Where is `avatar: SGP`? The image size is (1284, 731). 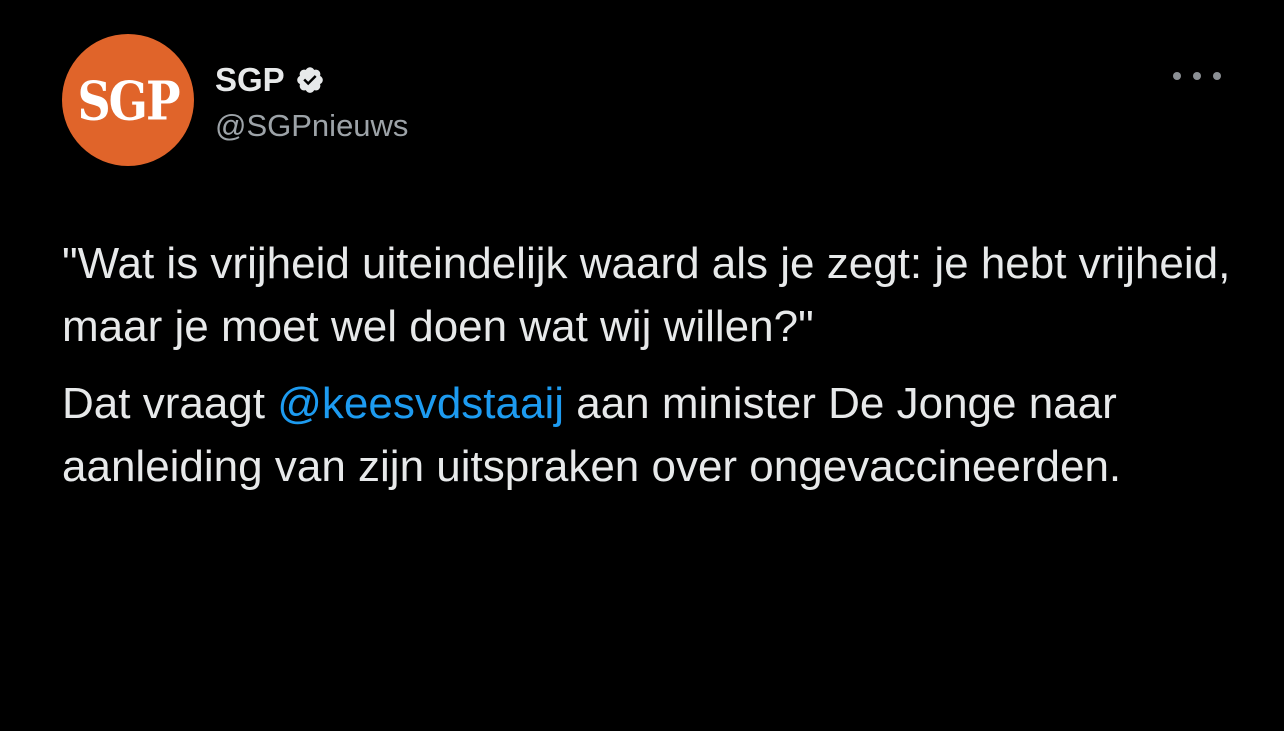 avatar: SGP is located at coordinates (128, 100).